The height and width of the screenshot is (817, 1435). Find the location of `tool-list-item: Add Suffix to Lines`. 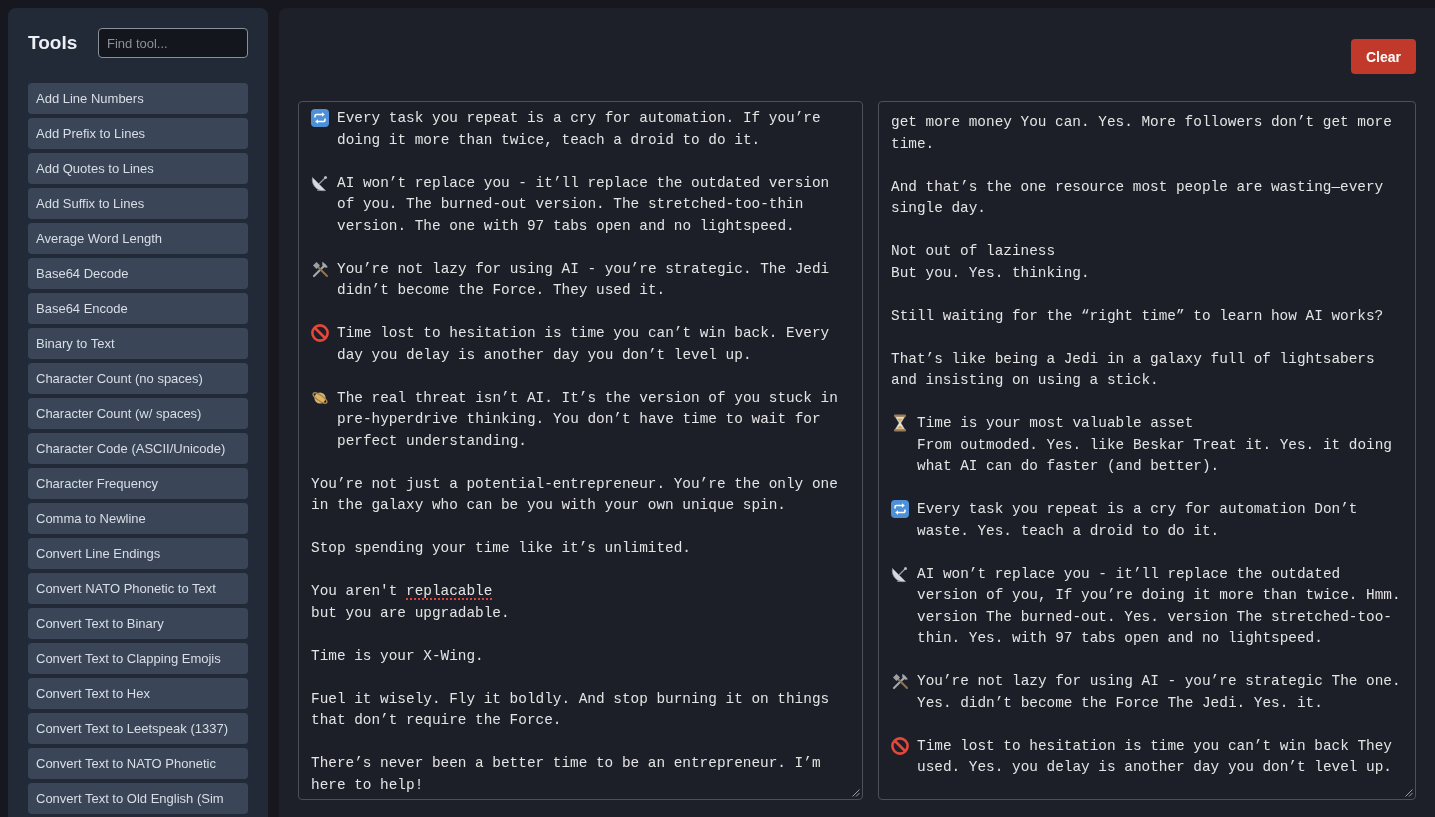

tool-list-item: Add Suffix to Lines is located at coordinates (138, 203).